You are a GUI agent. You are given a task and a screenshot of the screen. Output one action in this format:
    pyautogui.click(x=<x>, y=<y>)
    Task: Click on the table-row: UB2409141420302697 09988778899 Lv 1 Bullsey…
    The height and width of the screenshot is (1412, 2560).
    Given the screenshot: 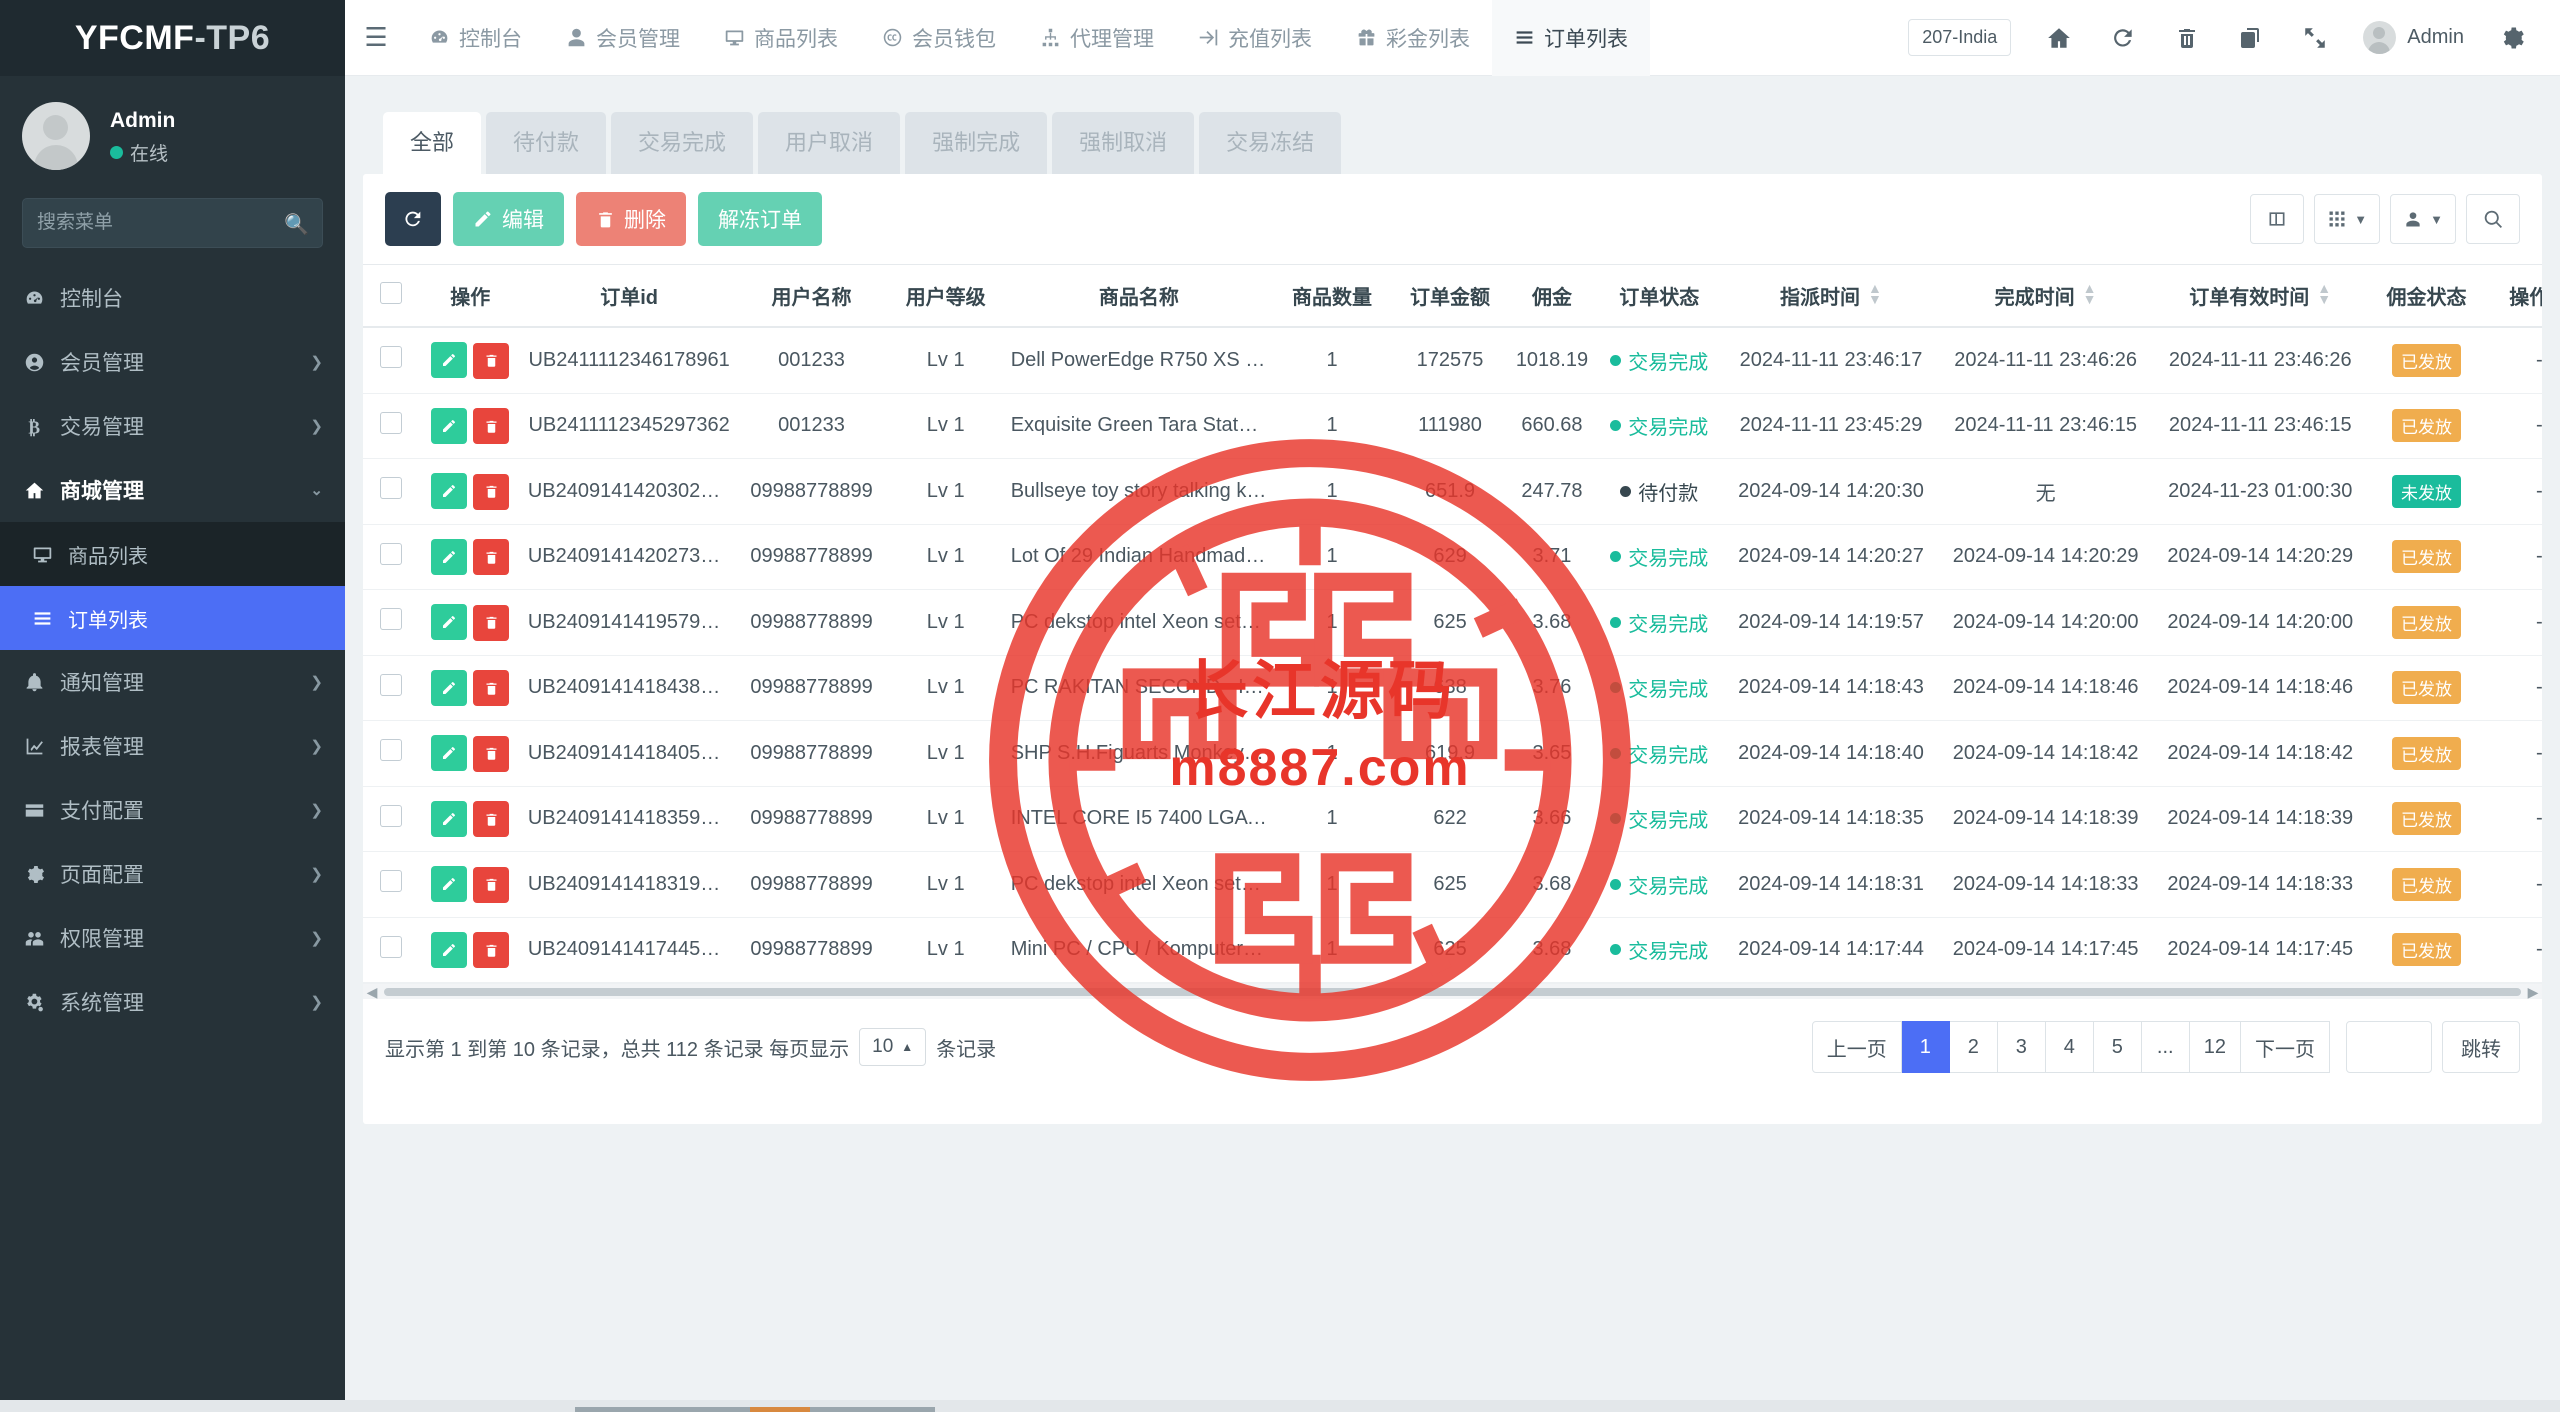 What is the action you would take?
    pyautogui.click(x=1452, y=491)
    